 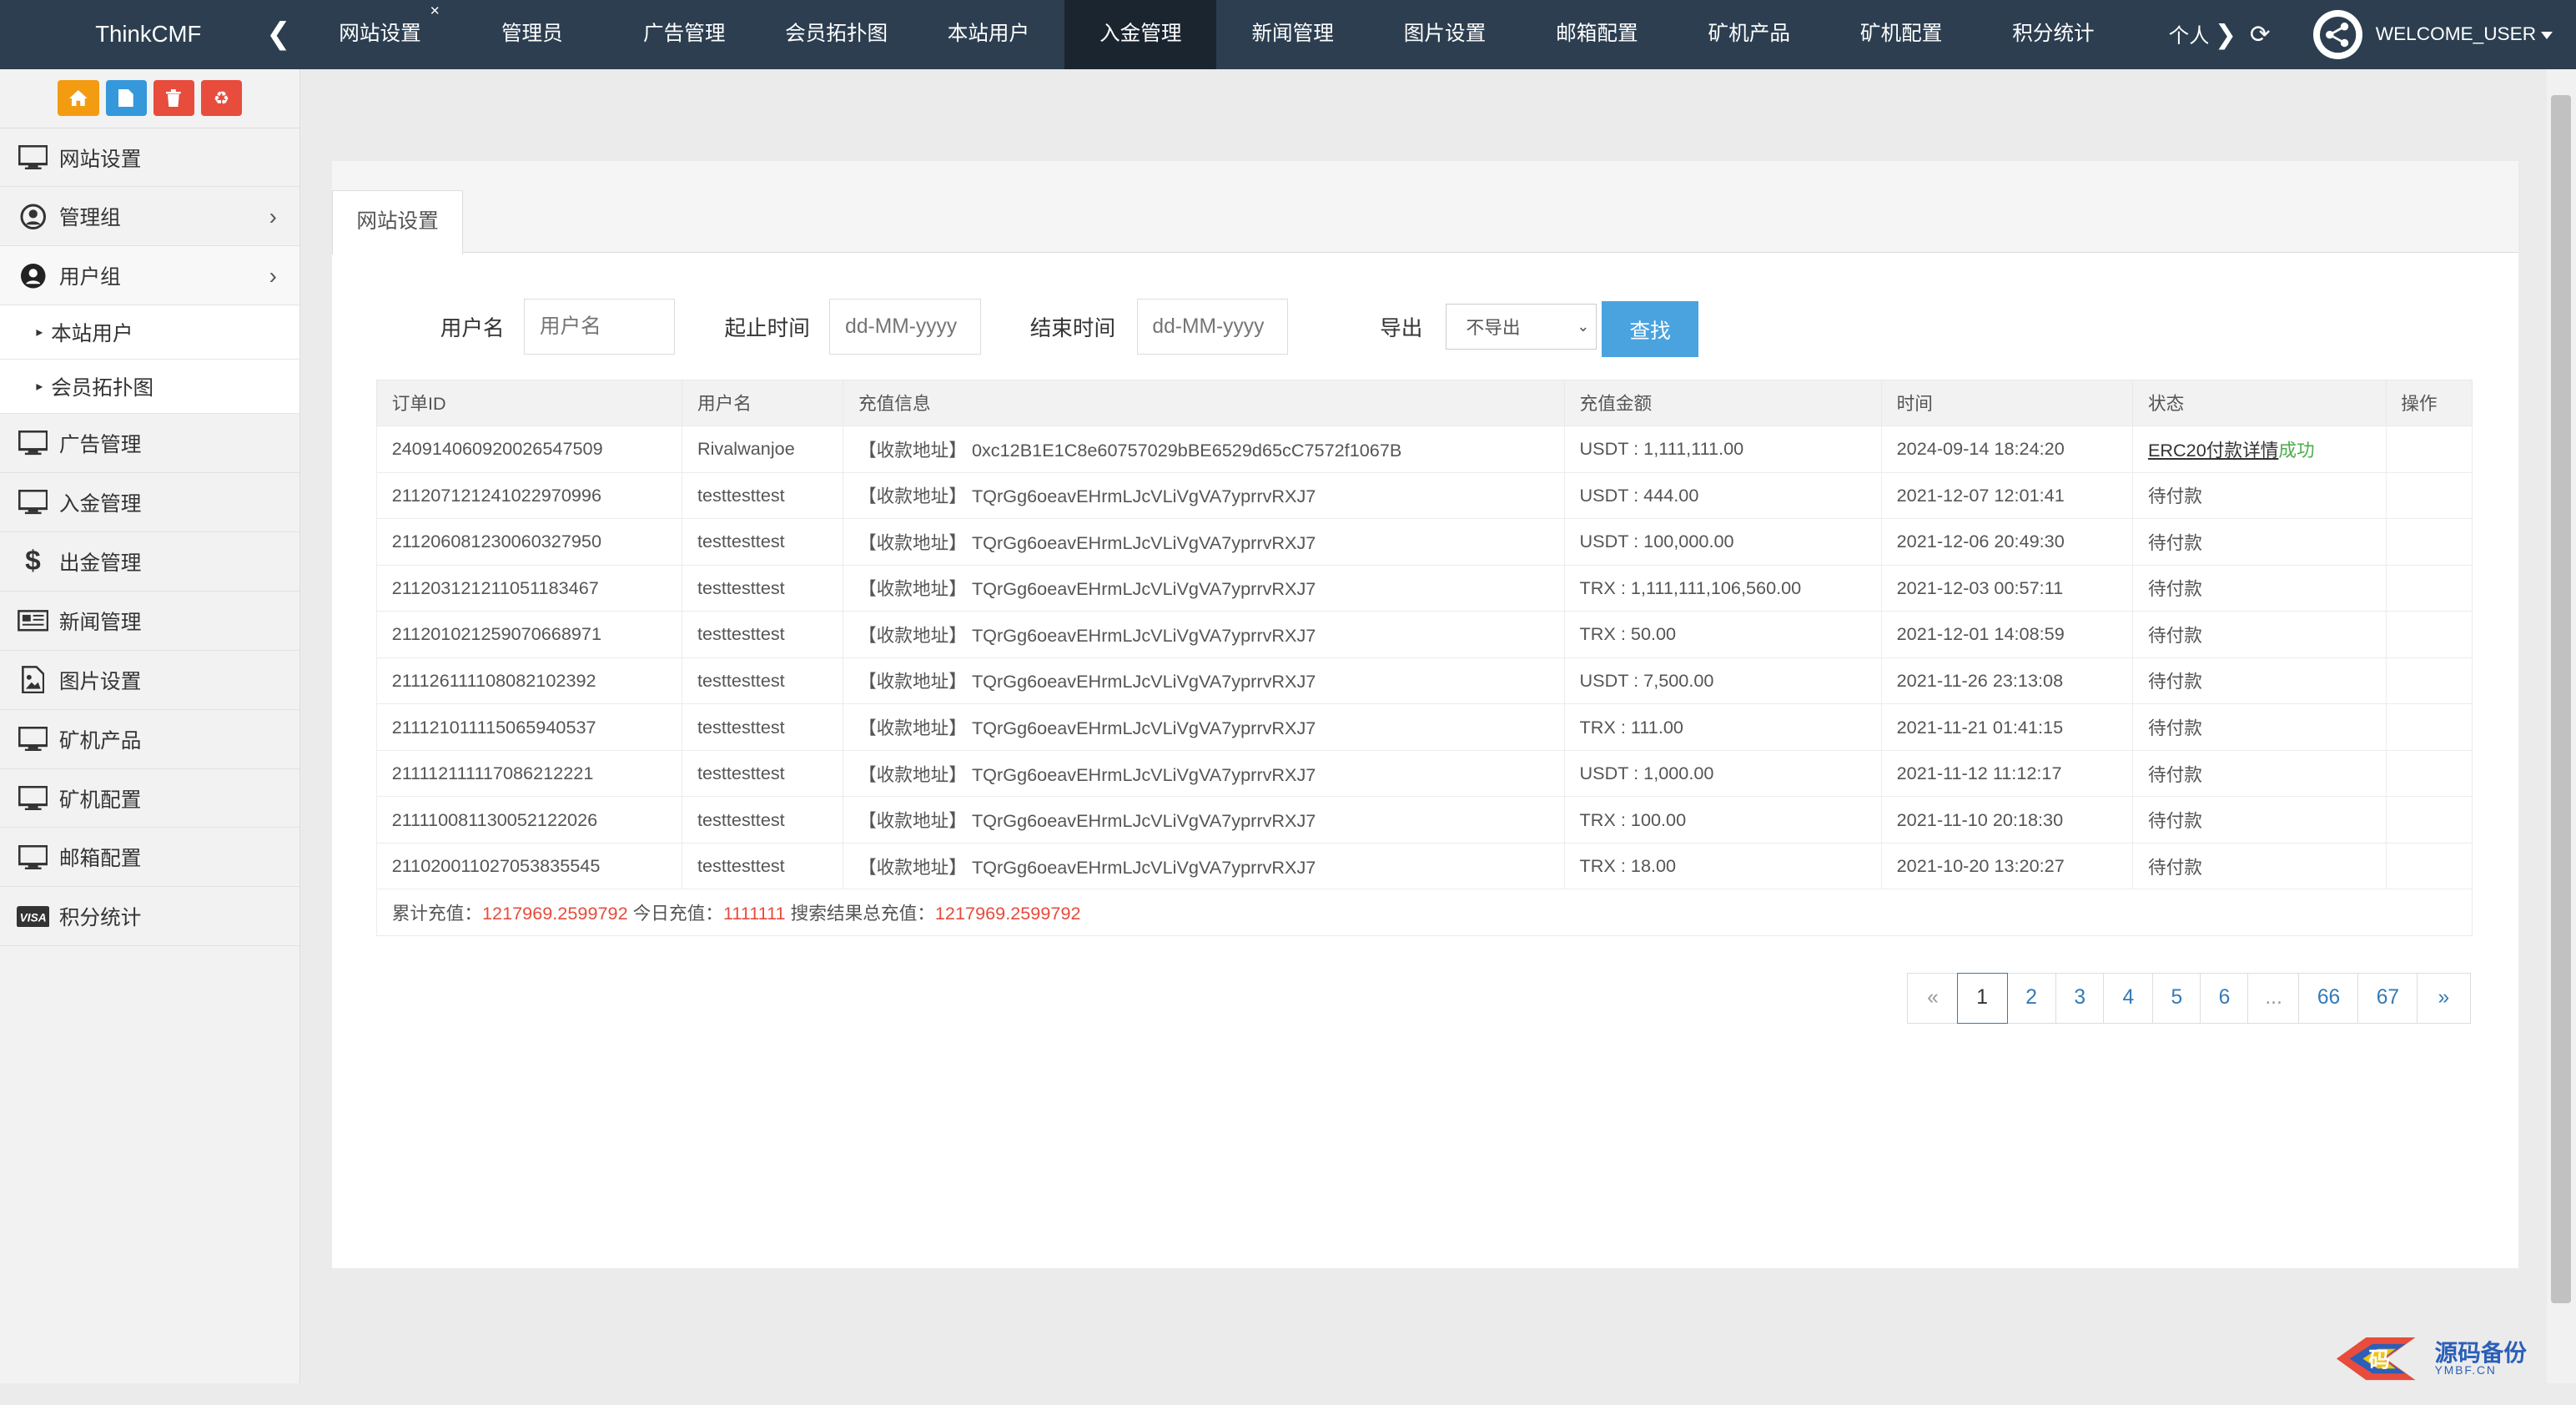 I want to click on search-button: 查找, so click(x=1650, y=329).